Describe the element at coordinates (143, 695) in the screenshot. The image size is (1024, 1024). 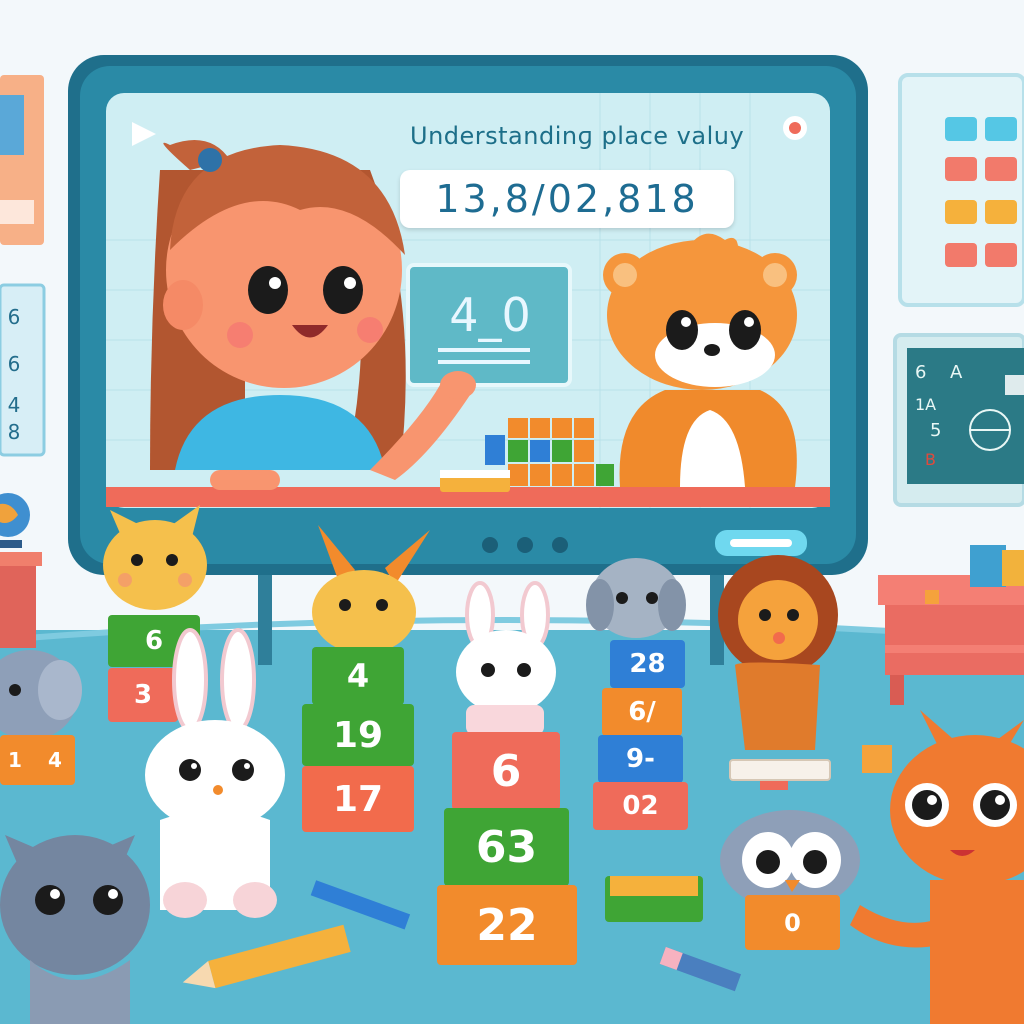
I see `block-left-bottom: 3` at that location.